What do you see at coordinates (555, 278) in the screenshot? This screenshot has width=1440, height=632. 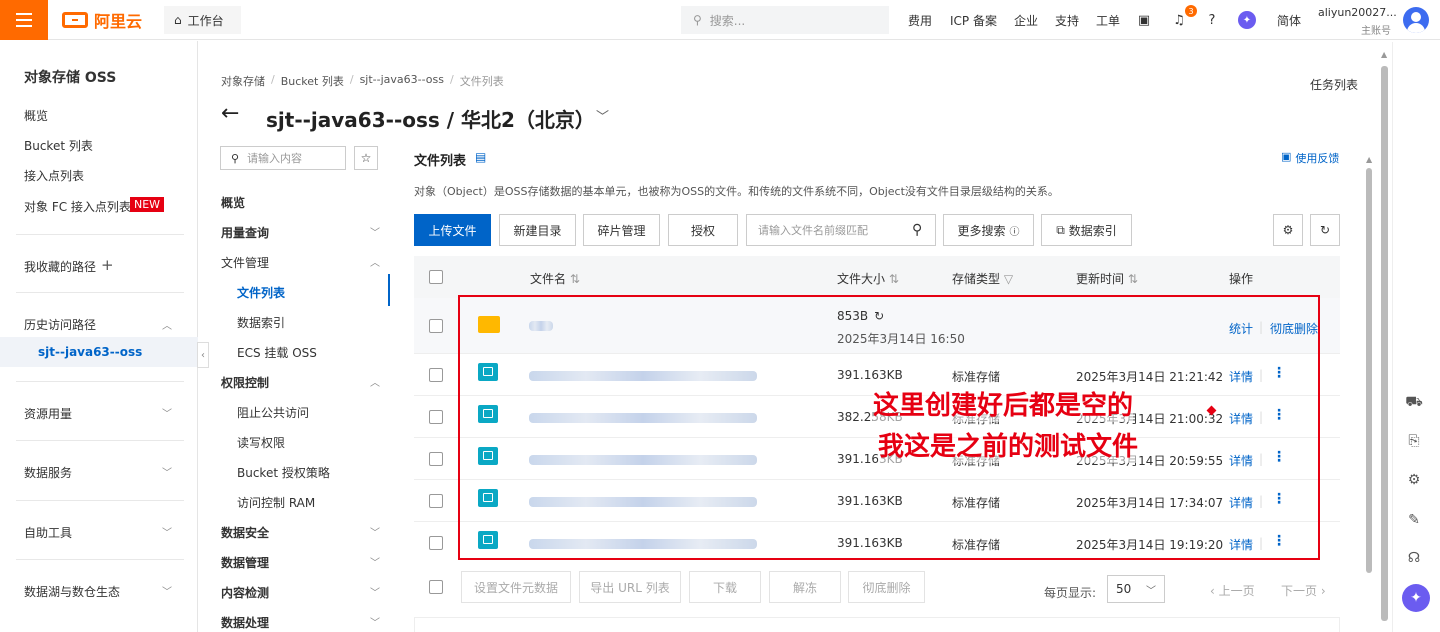 I see `column-filename: 文件名 ⇅` at bounding box center [555, 278].